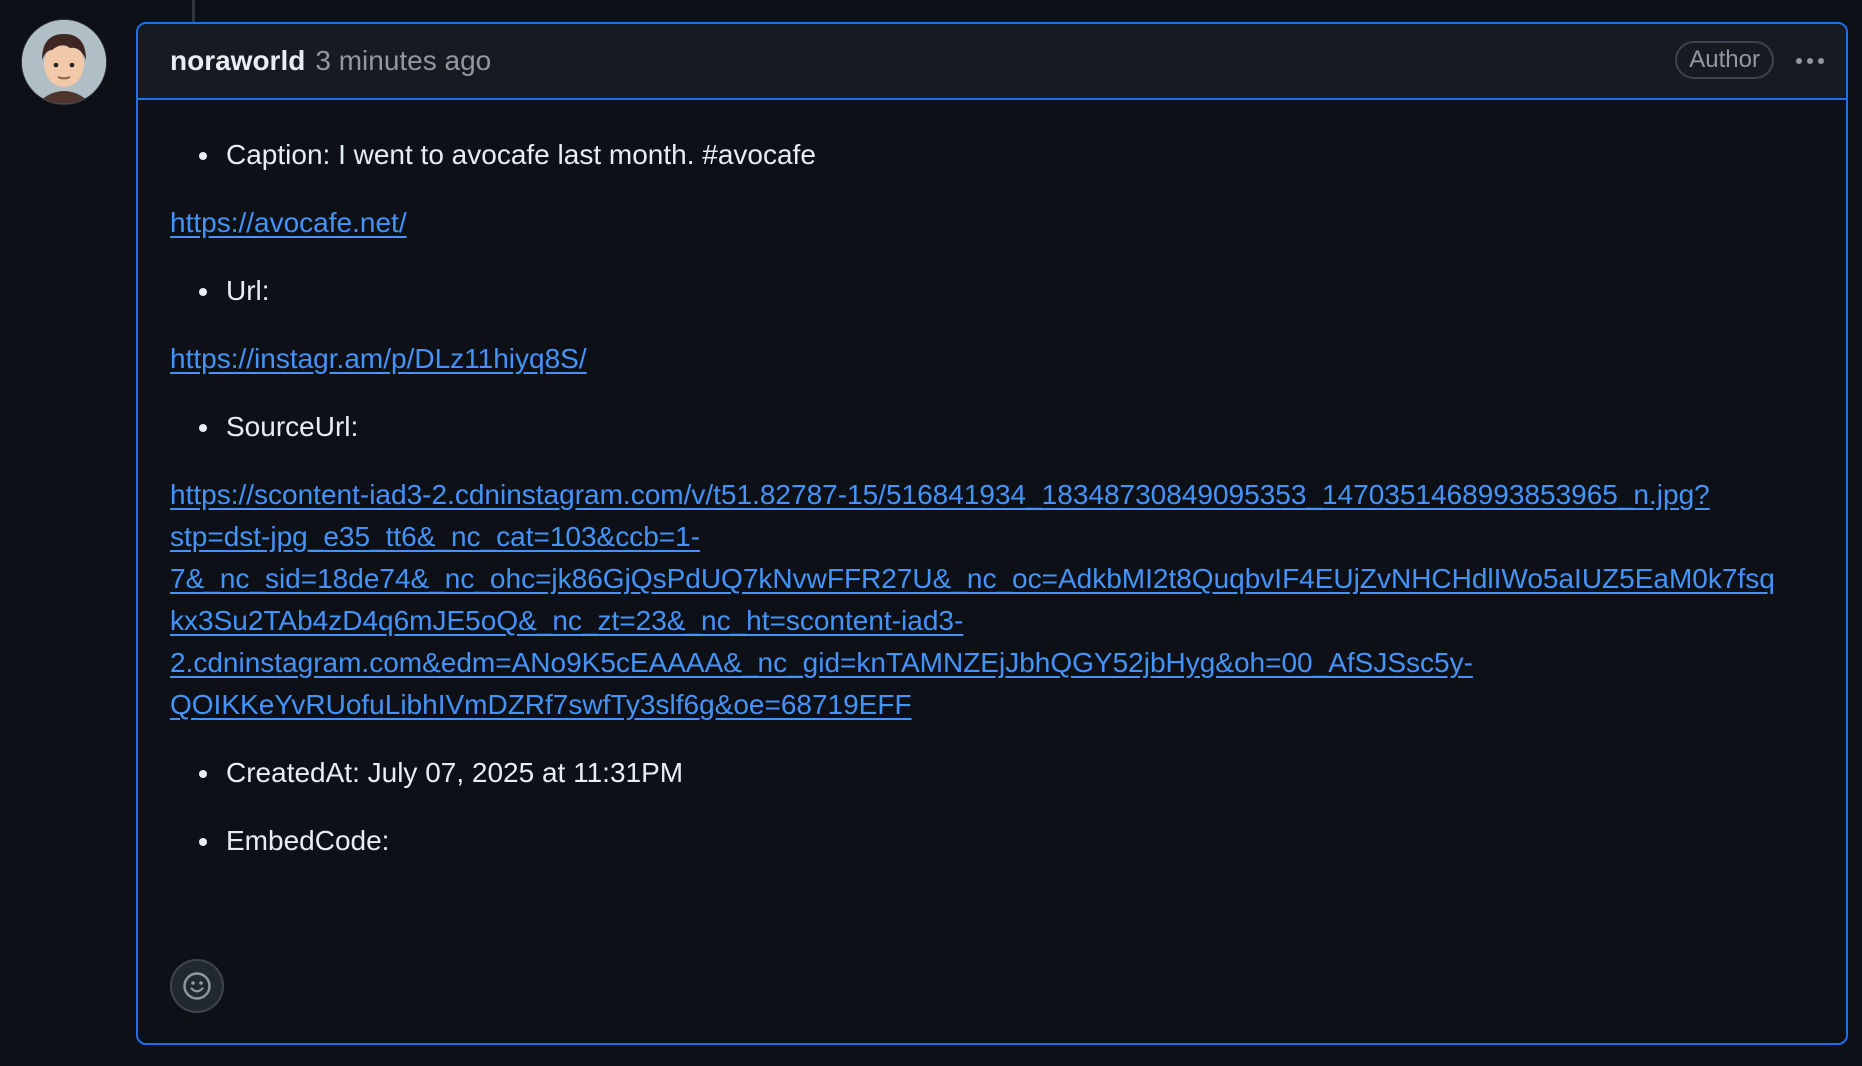 The height and width of the screenshot is (1066, 1862). What do you see at coordinates (1004, 773) in the screenshot?
I see `field-created-at: CreatedAt: July 07, 2025 at 11:31PM` at bounding box center [1004, 773].